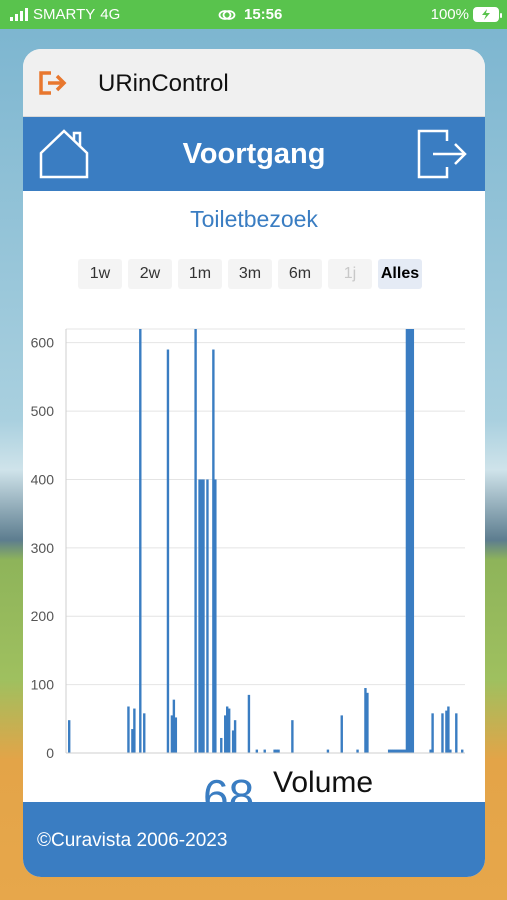 Image resolution: width=507 pixels, height=900 pixels. I want to click on range-button-6m: 6m, so click(300, 274).